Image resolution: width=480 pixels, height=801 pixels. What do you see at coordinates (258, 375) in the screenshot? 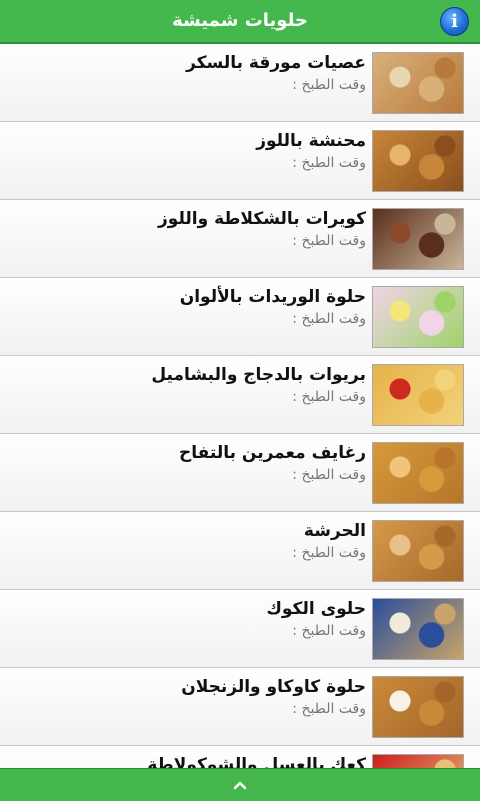
I see `recipe-name: بريوات بالدجاج والبشاميل` at bounding box center [258, 375].